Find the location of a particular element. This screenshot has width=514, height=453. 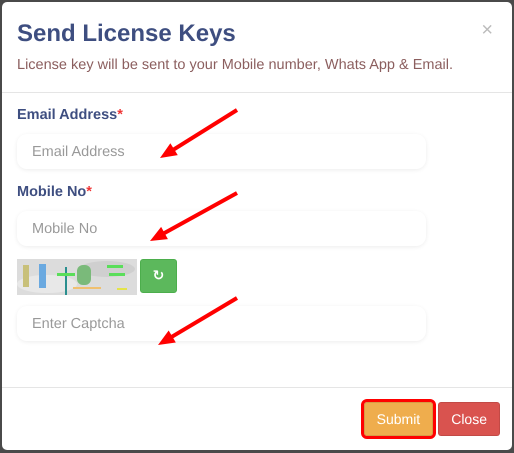

field-label: Mobile No* is located at coordinates (55, 192).